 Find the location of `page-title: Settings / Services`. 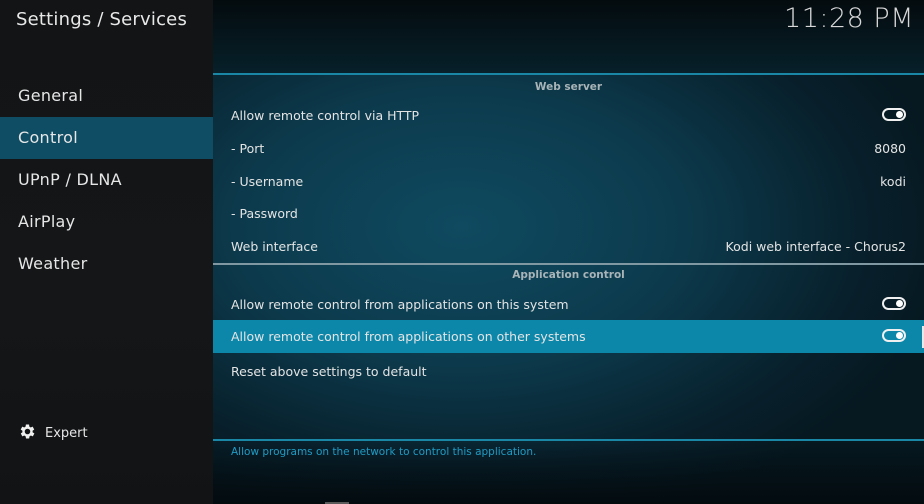

page-title: Settings / Services is located at coordinates (102, 19).